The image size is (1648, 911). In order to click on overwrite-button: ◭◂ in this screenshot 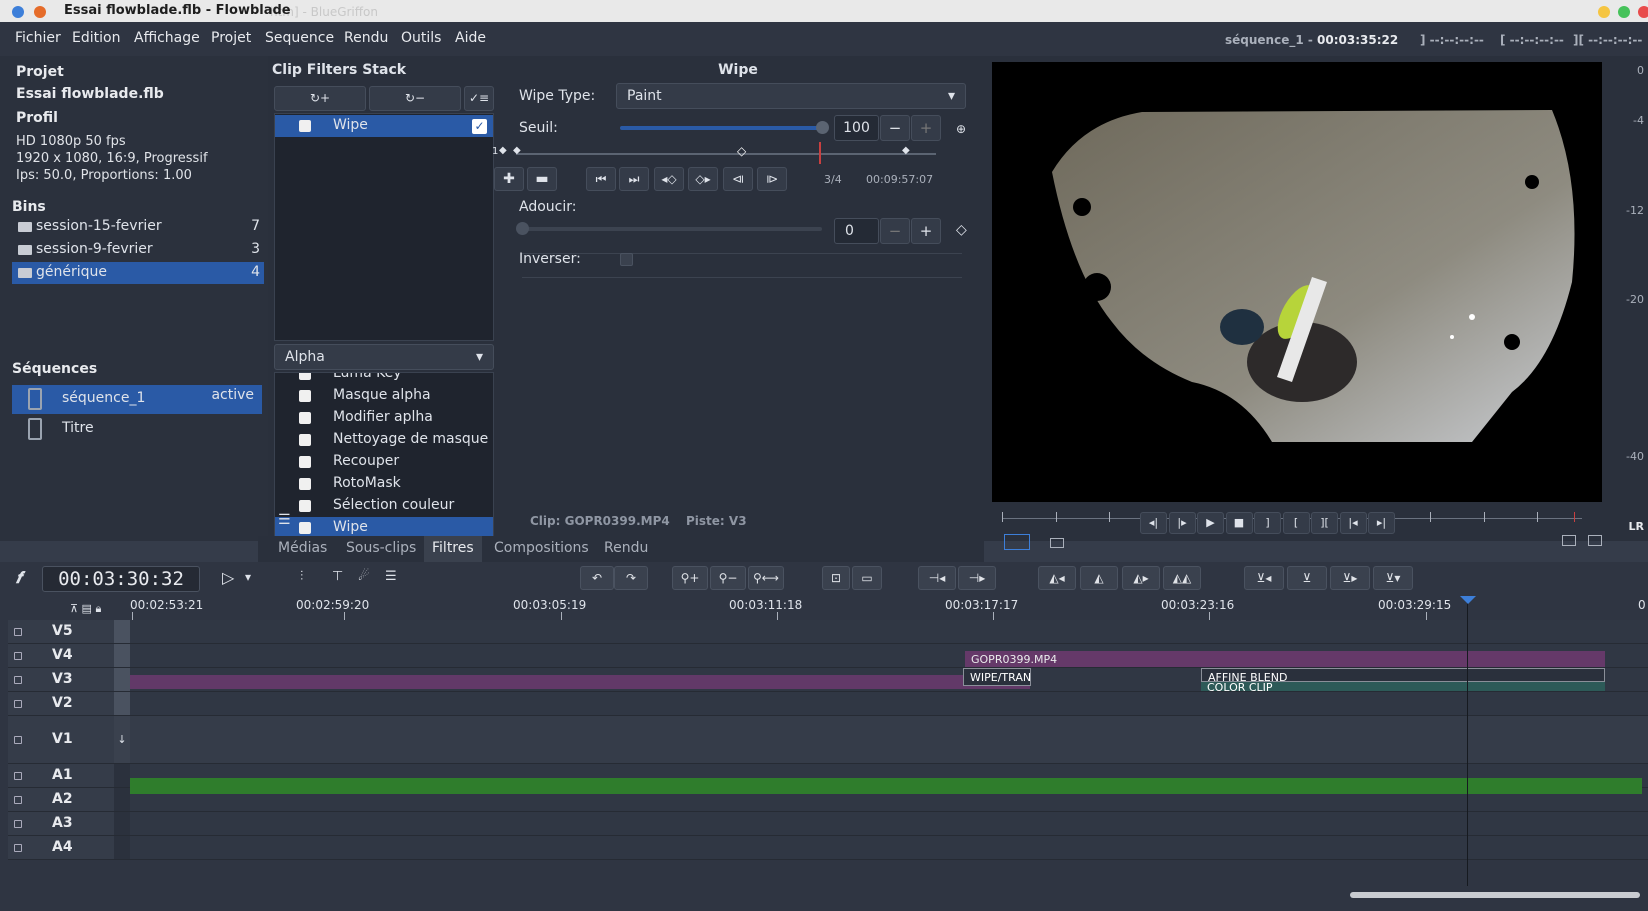, I will do `click(1057, 578)`.